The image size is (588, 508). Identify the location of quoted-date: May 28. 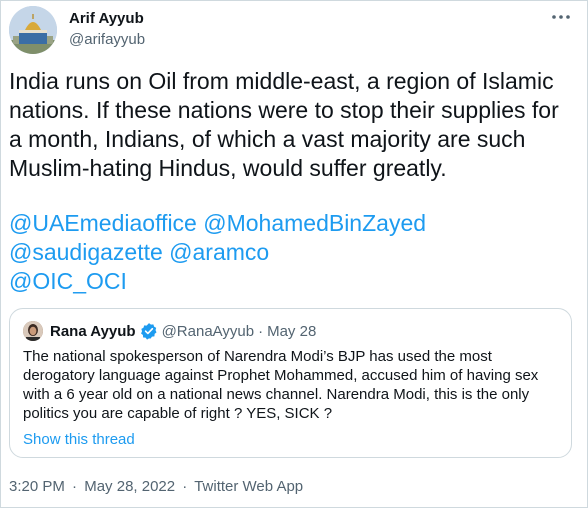
(291, 331).